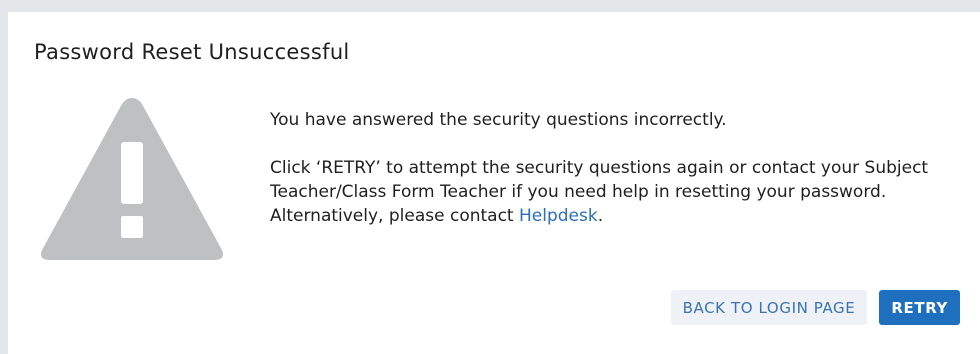 Image resolution: width=980 pixels, height=354 pixels. What do you see at coordinates (769, 307) in the screenshot?
I see `back-to-login-button: BACK TO LOGIN PAGE` at bounding box center [769, 307].